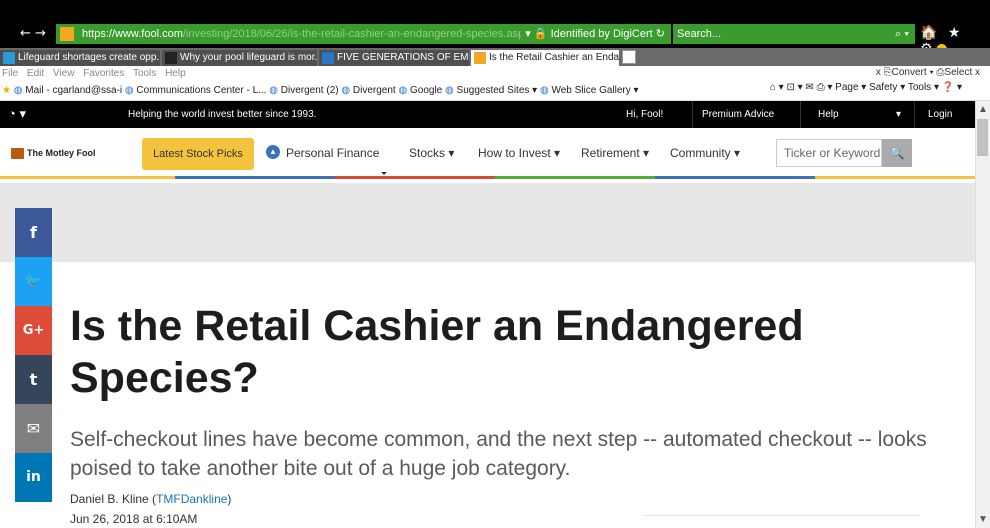  Describe the element at coordinates (191, 499) in the screenshot. I see `author-twitter-link: TMFDankline` at that location.